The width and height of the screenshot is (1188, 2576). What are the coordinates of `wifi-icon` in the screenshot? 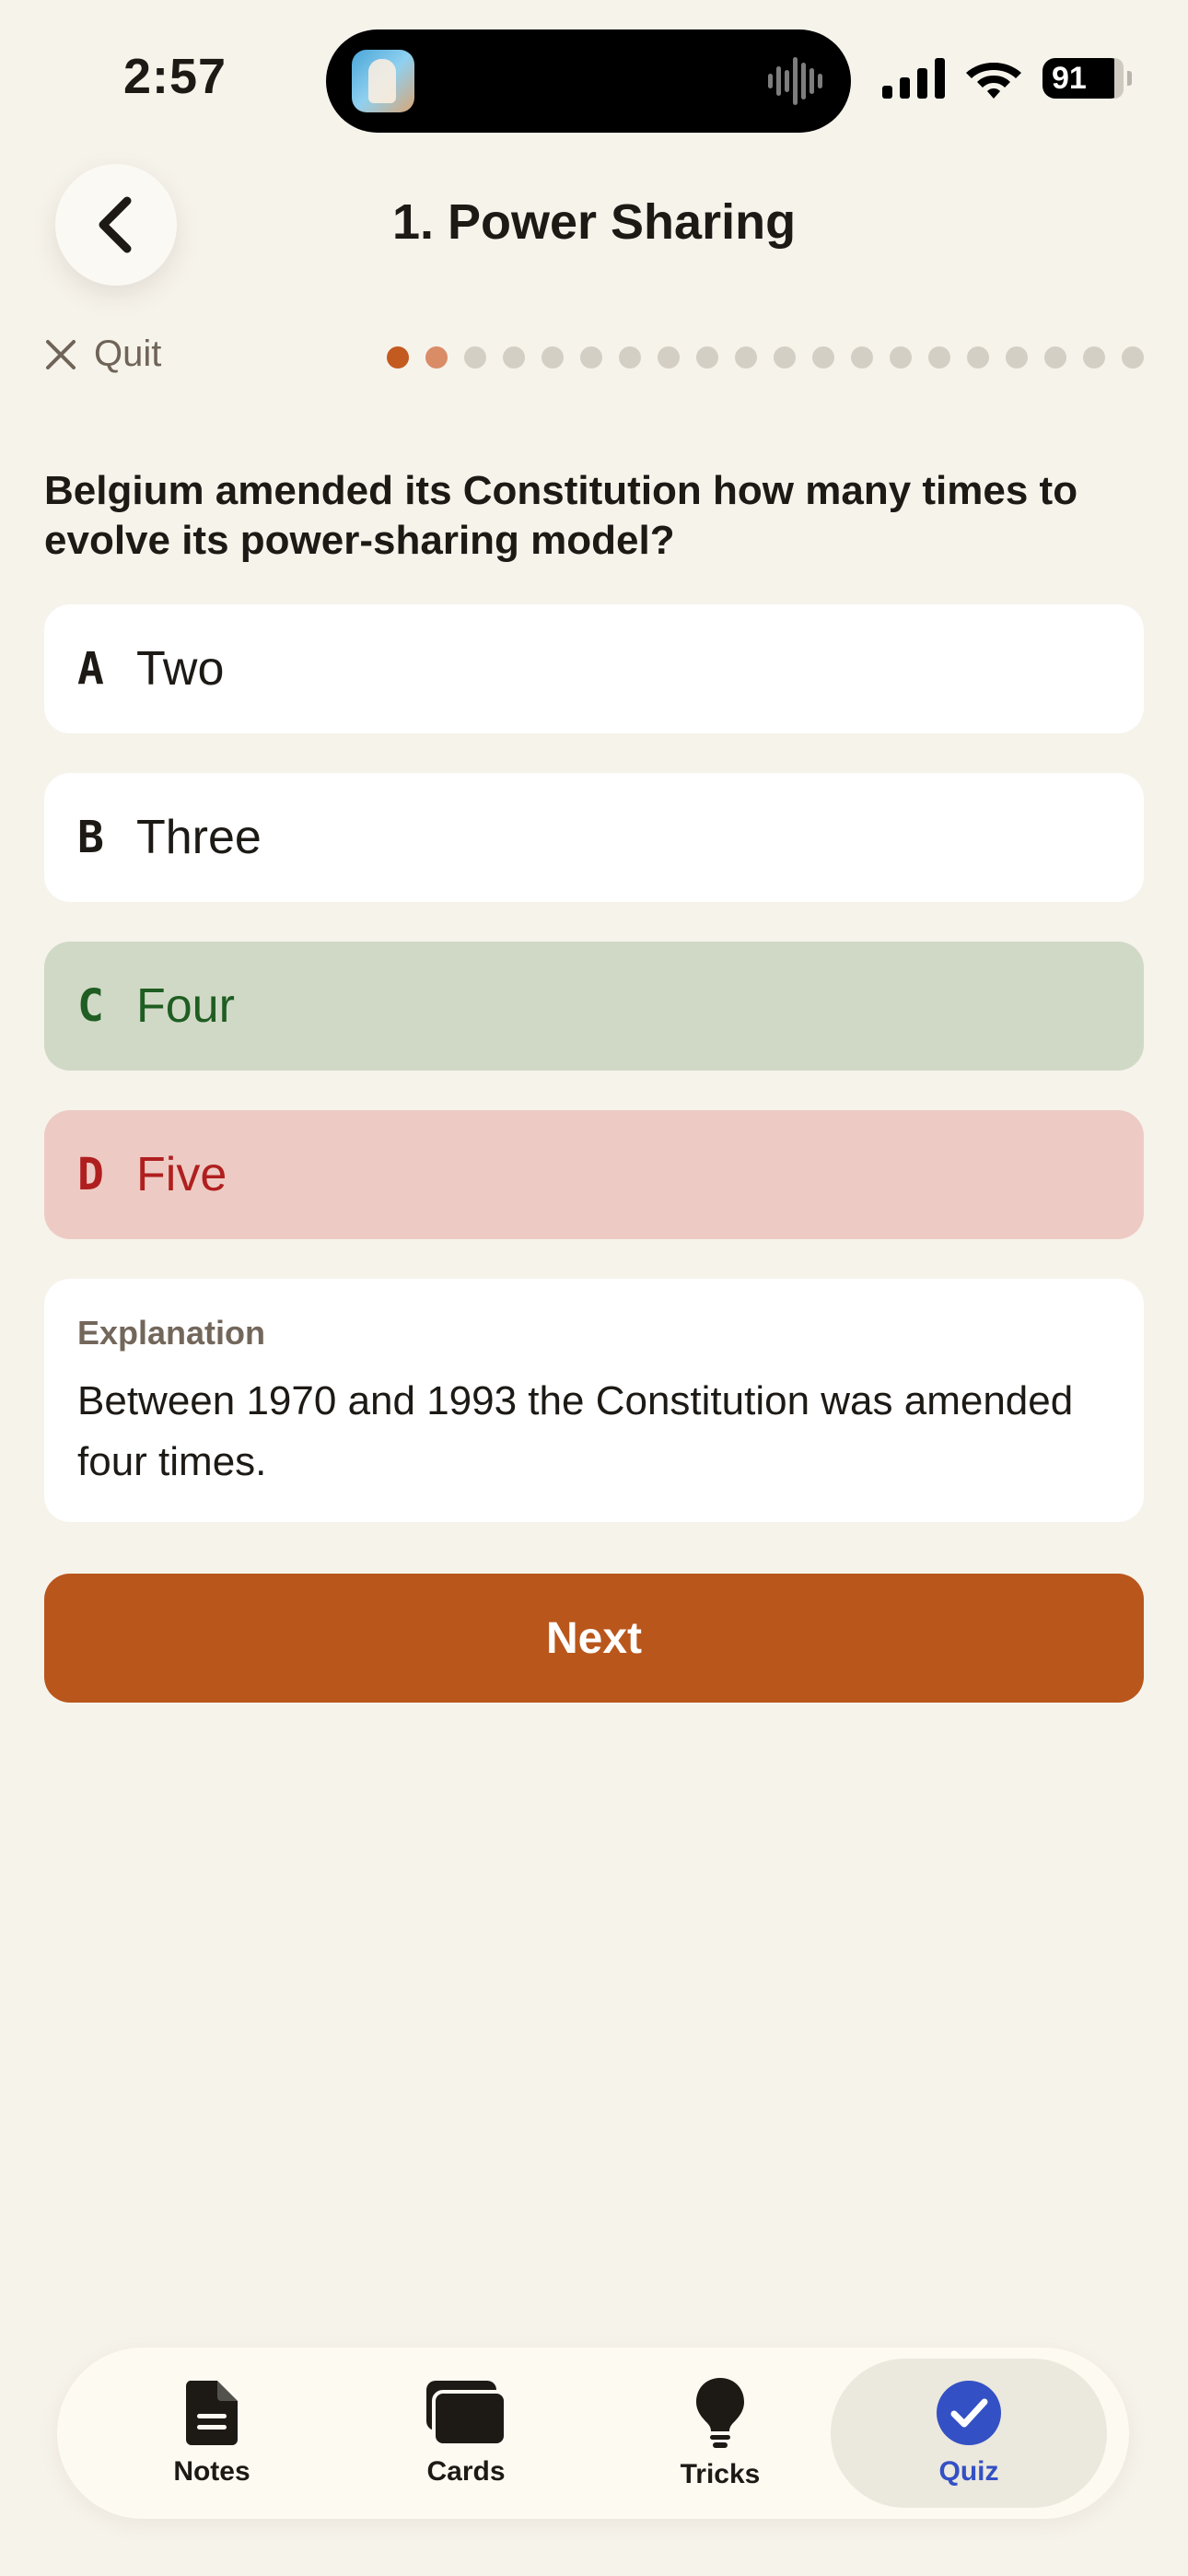 It's located at (993, 81).